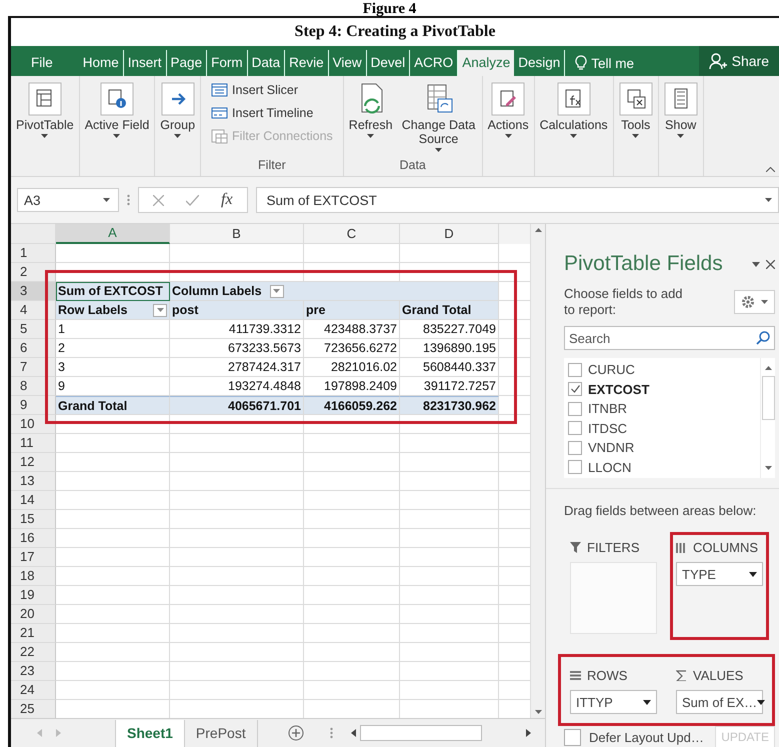 The image size is (779, 747). What do you see at coordinates (412, 166) in the screenshot?
I see `group-label: Data` at bounding box center [412, 166].